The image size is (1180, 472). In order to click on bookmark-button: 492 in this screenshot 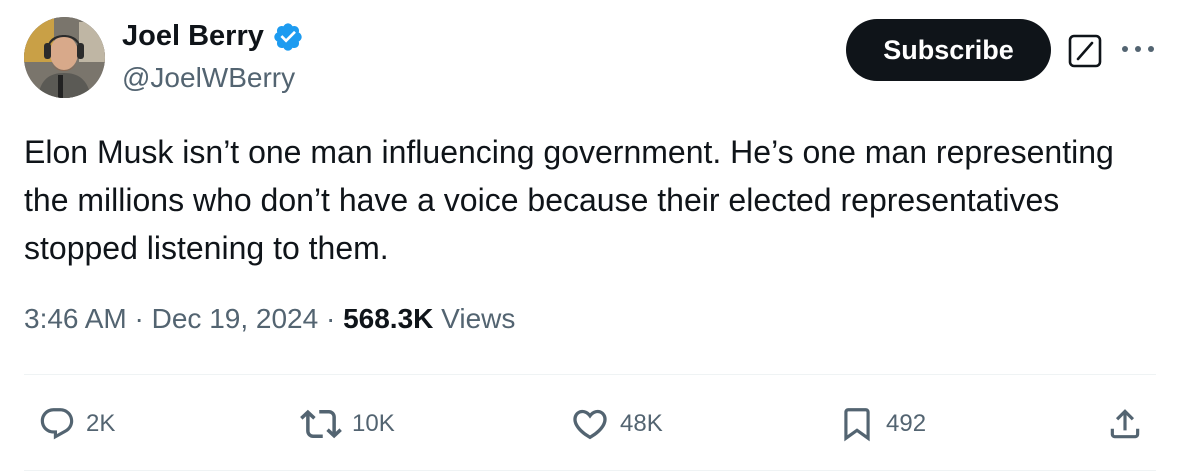, I will do `click(882, 424)`.